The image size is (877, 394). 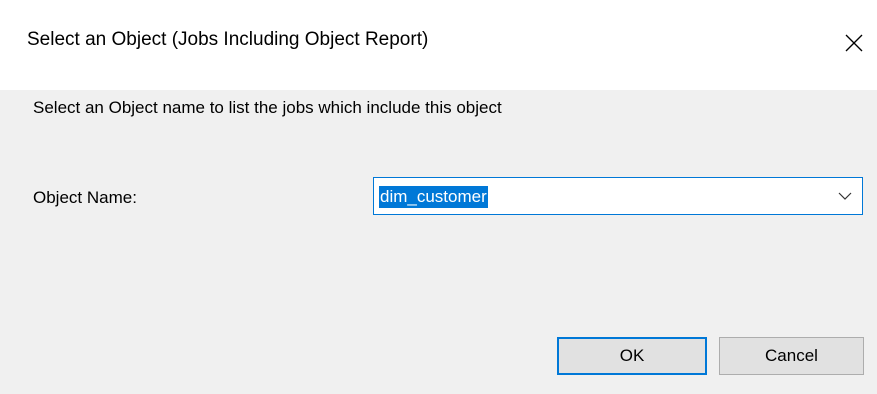 I want to click on chevron-down-icon, so click(x=845, y=196).